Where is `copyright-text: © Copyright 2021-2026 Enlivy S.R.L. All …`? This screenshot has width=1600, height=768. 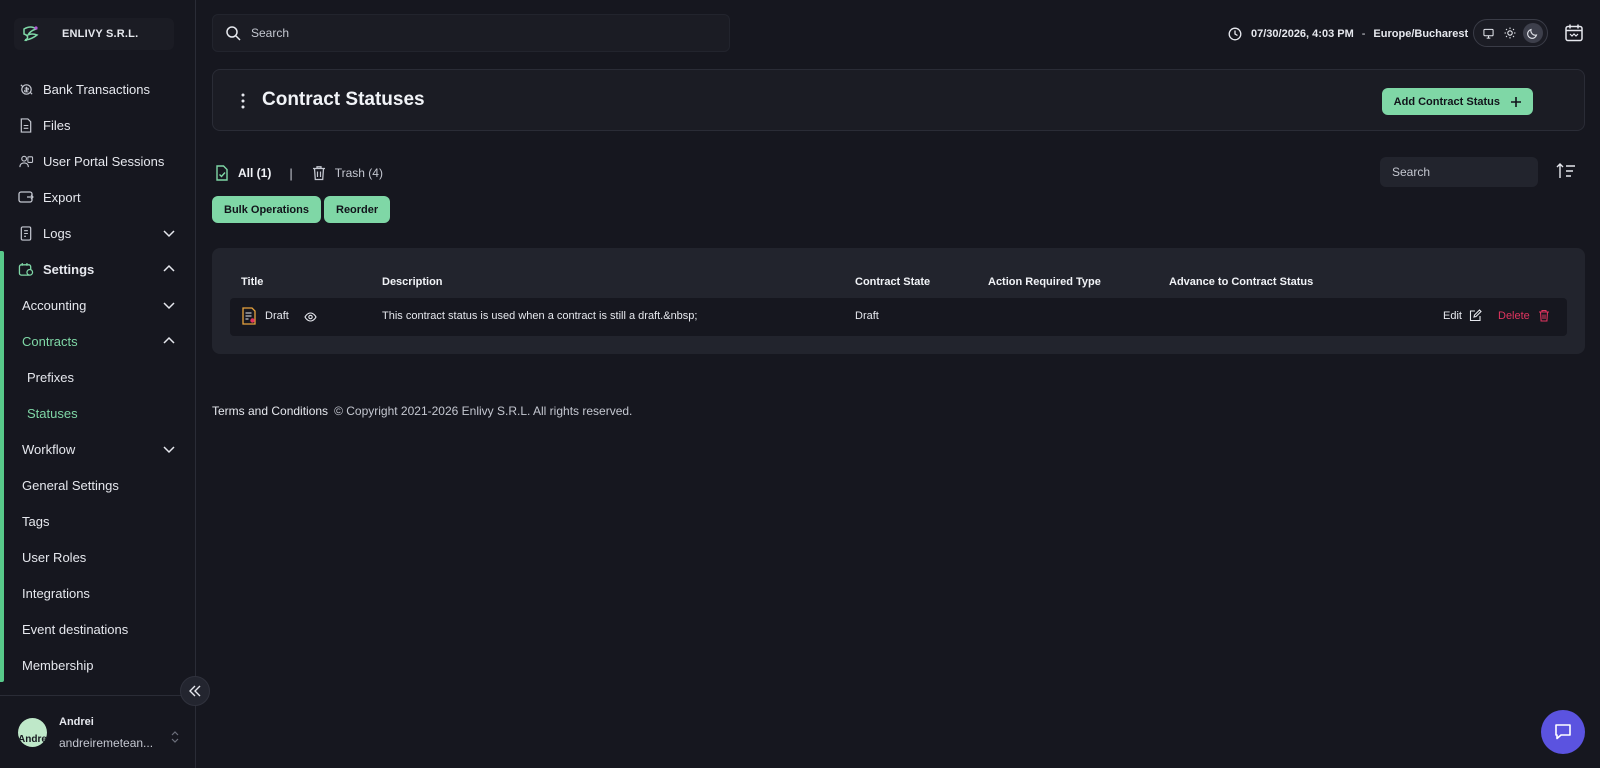
copyright-text: © Copyright 2021-2026 Enlivy S.R.L. All … is located at coordinates (483, 411).